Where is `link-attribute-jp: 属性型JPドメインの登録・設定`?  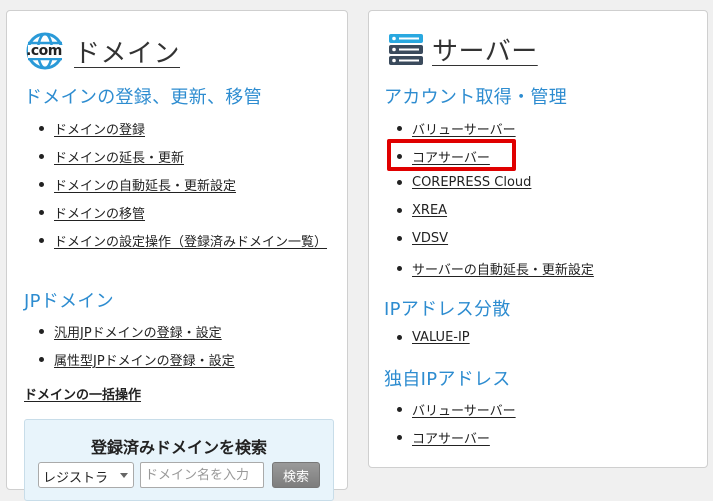 link-attribute-jp: 属性型JPドメインの登録・設定 is located at coordinates (144, 359).